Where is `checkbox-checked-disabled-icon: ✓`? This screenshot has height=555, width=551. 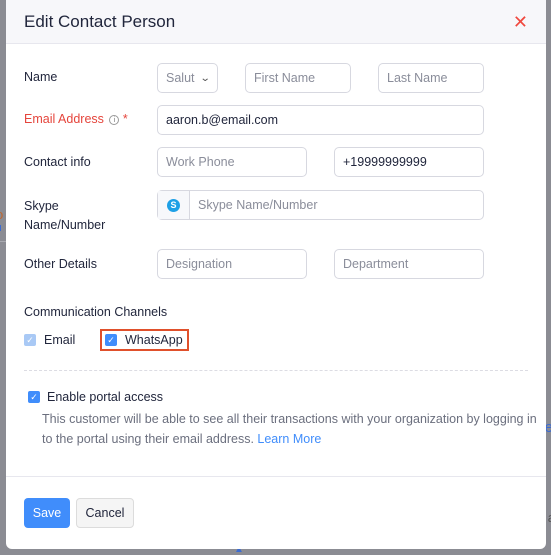
checkbox-checked-disabled-icon: ✓ is located at coordinates (30, 340).